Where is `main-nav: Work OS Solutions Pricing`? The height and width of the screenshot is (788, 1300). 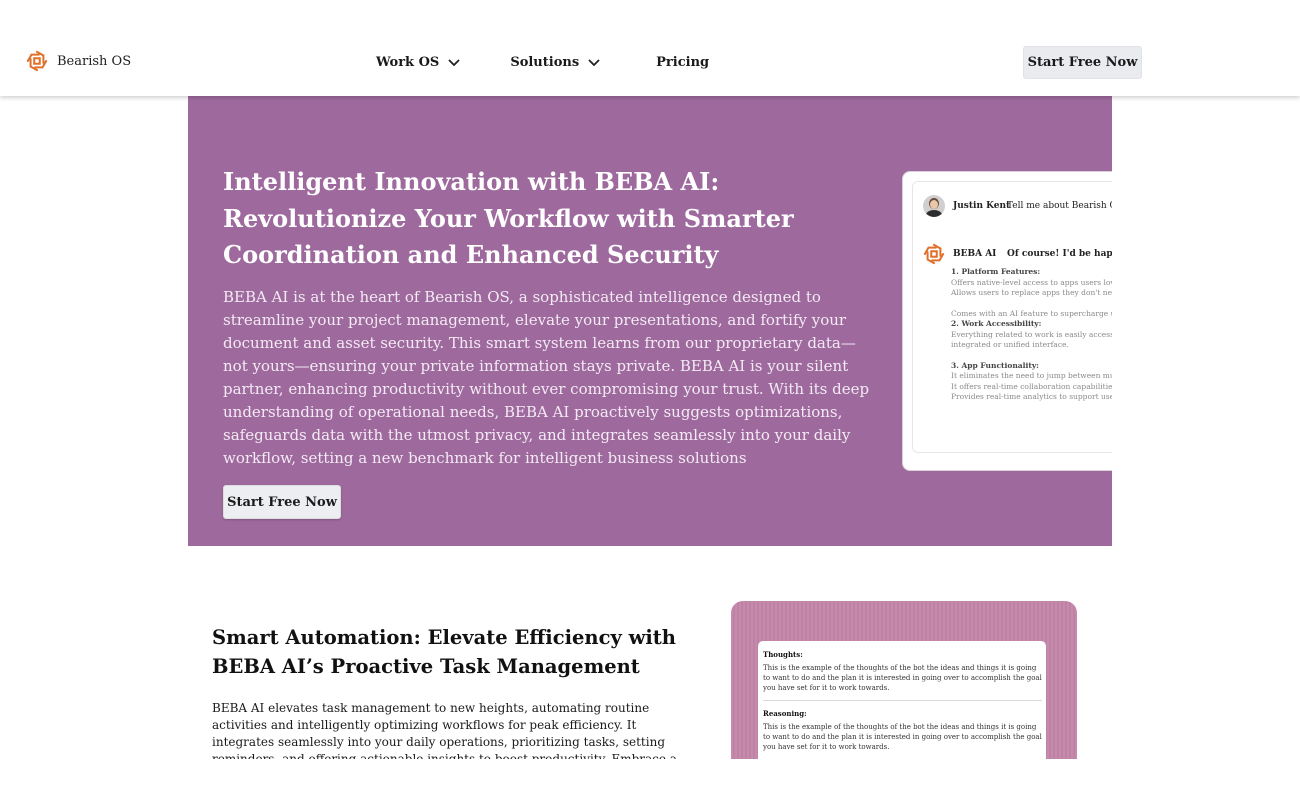 main-nav: Work OS Solutions Pricing is located at coordinates (542, 62).